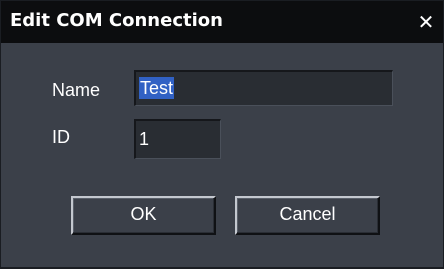  I want to click on id-field: 1, so click(177, 139).